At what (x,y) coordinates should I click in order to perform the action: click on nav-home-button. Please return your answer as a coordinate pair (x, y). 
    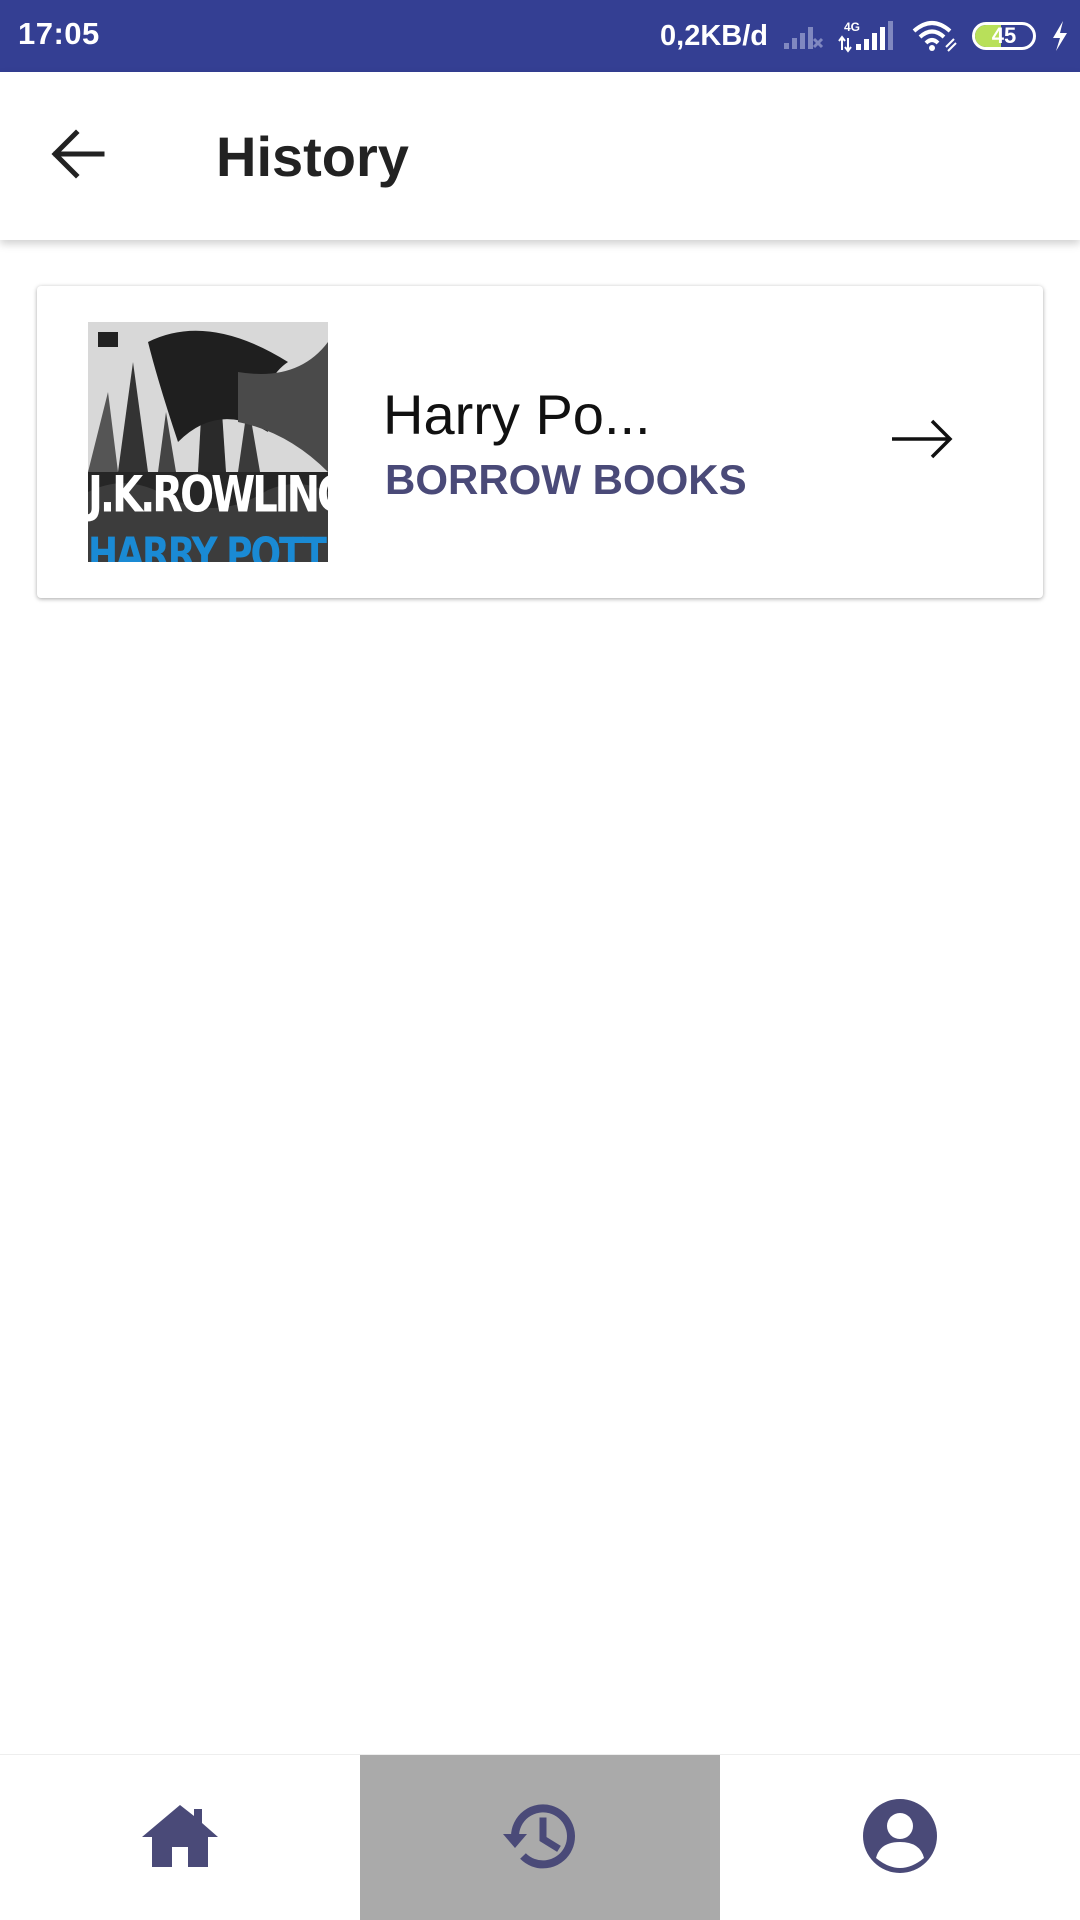
    Looking at the image, I should click on (180, 1837).